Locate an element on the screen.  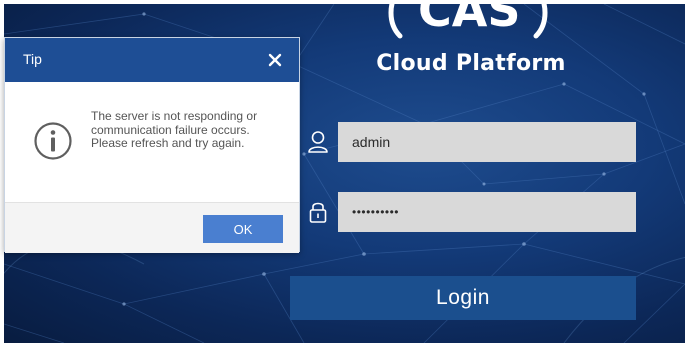
cas-logo: CAS is located at coordinates (468, 22).